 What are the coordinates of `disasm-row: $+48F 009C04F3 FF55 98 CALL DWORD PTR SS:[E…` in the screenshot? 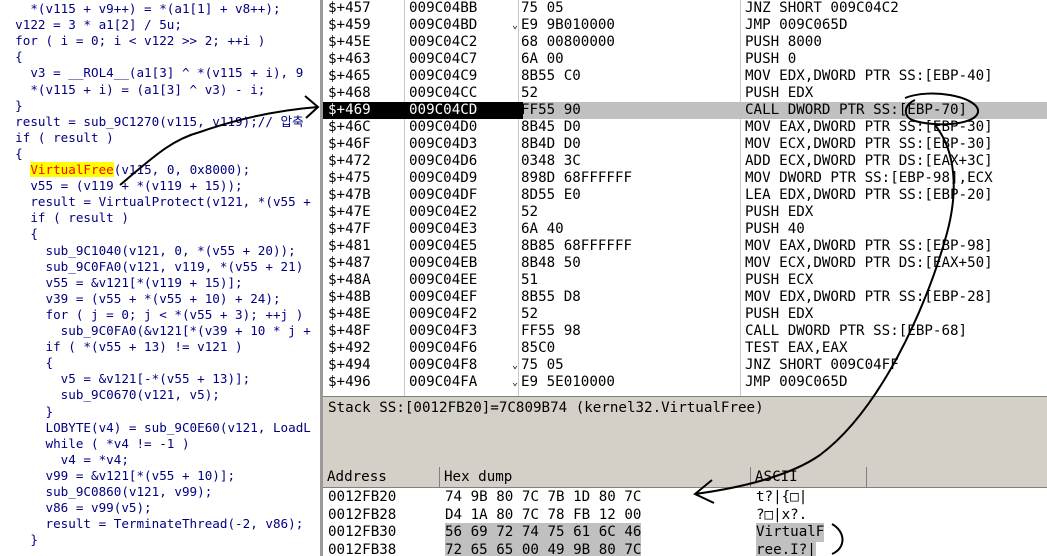 It's located at (685, 331).